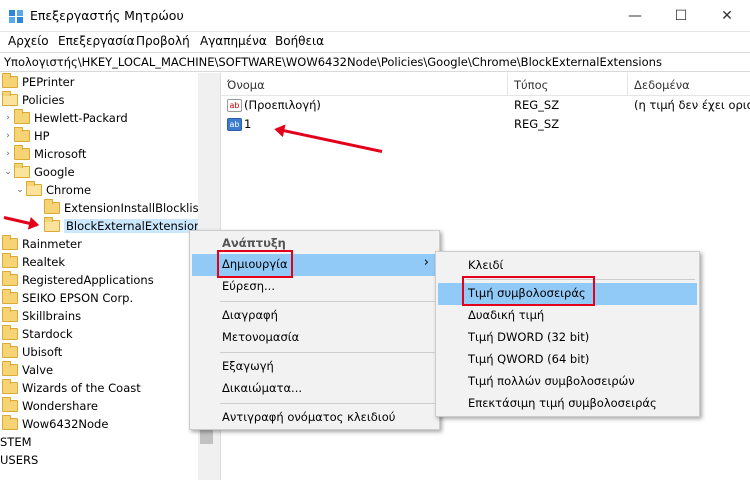  Describe the element at coordinates (69, 190) in the screenshot. I see `tree-item-label: Chrome` at that location.